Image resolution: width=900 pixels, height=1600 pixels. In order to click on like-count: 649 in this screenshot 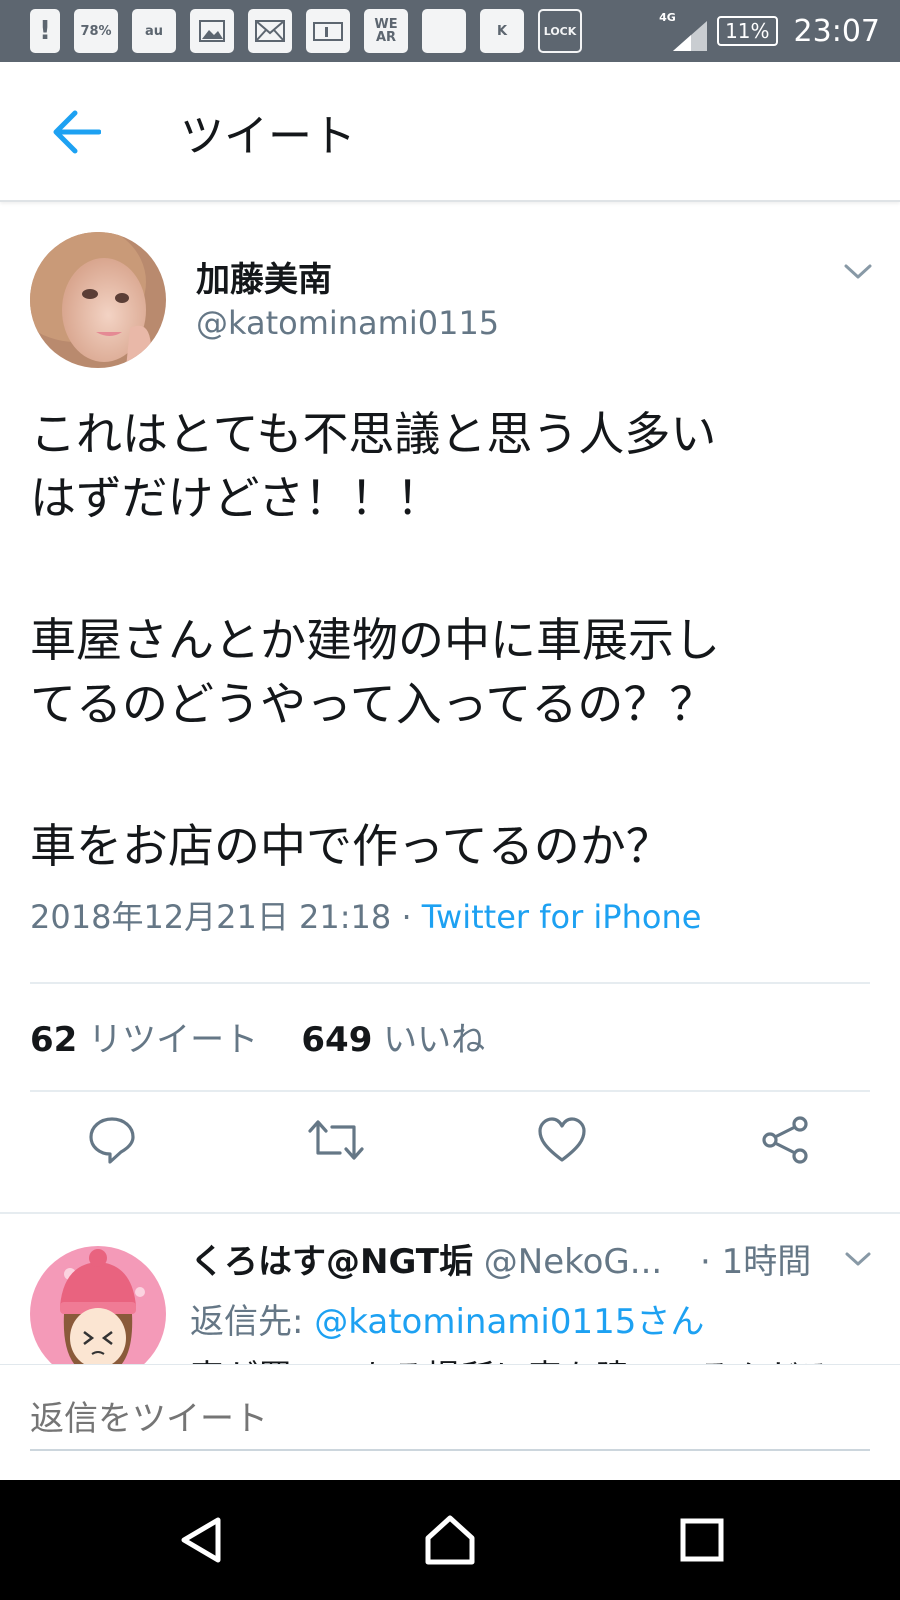, I will do `click(337, 1040)`.